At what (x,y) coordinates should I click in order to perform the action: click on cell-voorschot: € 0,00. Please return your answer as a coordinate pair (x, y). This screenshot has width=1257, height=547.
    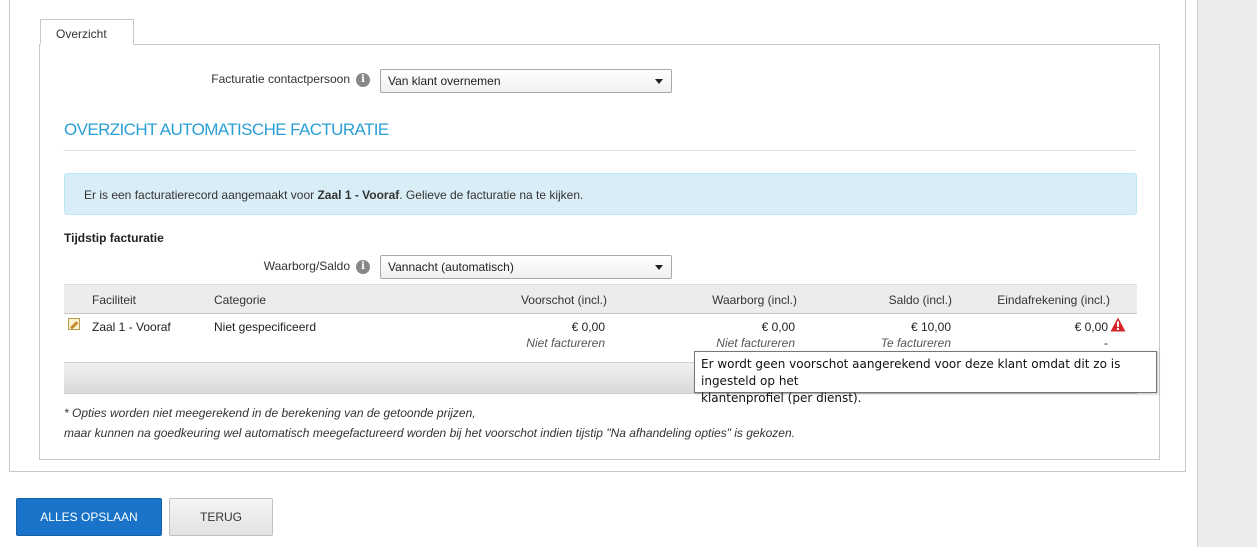
    Looking at the image, I should click on (588, 327).